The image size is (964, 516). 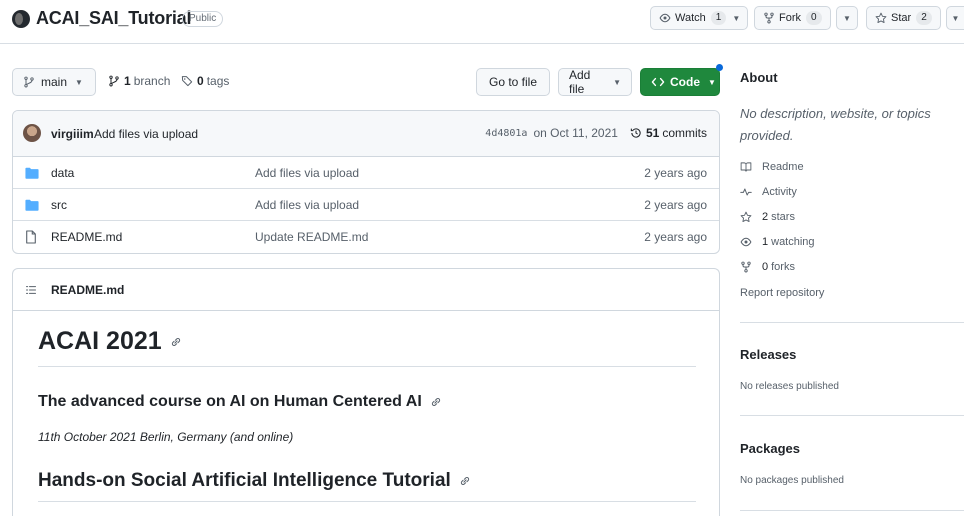 I want to click on branch-name: main, so click(x=54, y=82).